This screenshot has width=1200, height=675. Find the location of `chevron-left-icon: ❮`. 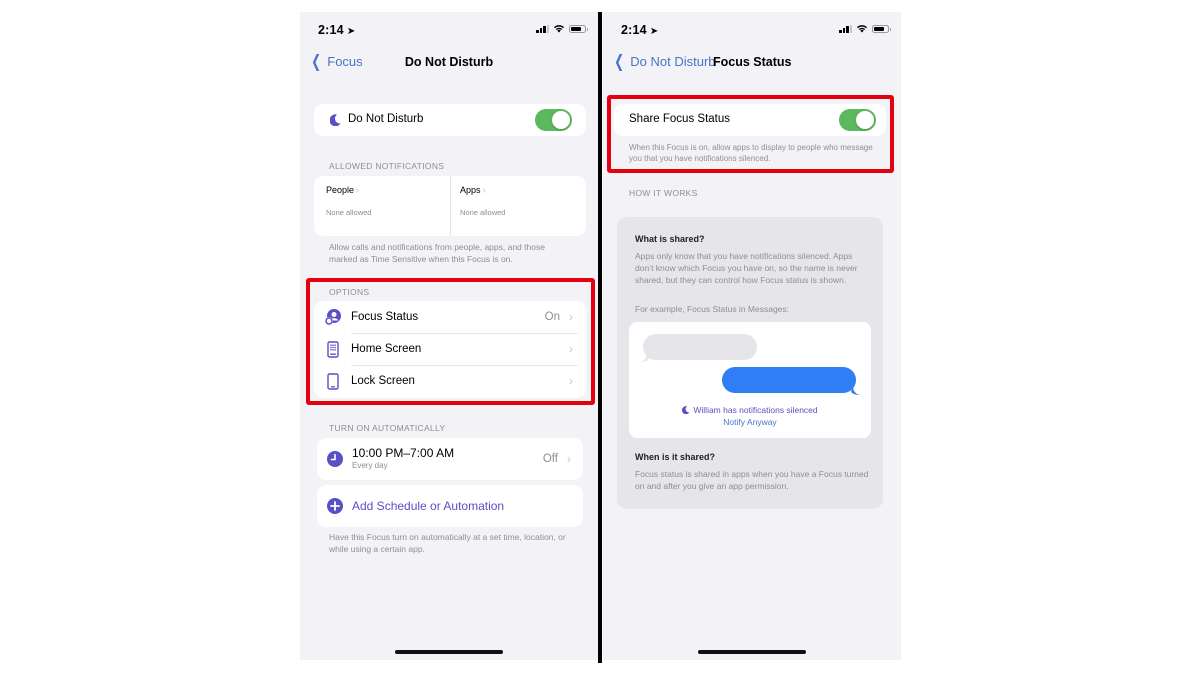

chevron-left-icon: ❮ is located at coordinates (619, 61).